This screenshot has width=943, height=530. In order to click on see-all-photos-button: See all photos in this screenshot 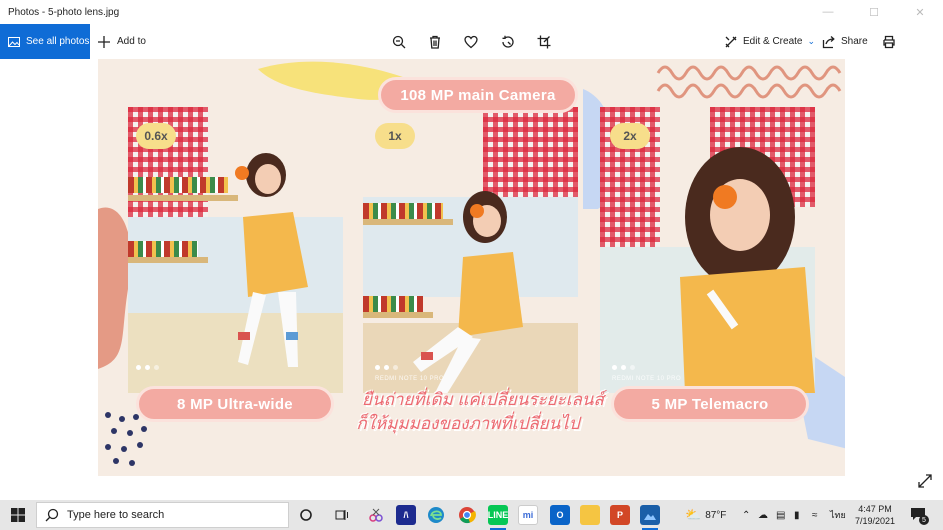, I will do `click(45, 41)`.